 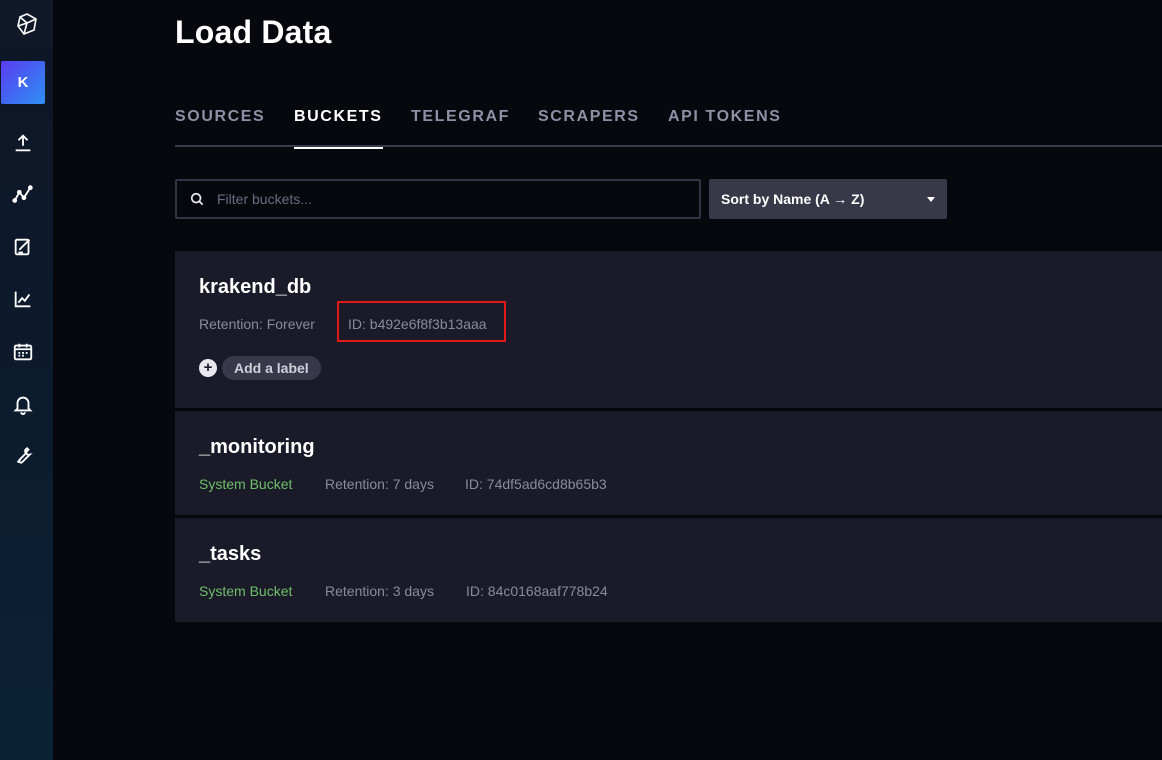 I want to click on alerts-bell-icon, so click(x=23, y=405).